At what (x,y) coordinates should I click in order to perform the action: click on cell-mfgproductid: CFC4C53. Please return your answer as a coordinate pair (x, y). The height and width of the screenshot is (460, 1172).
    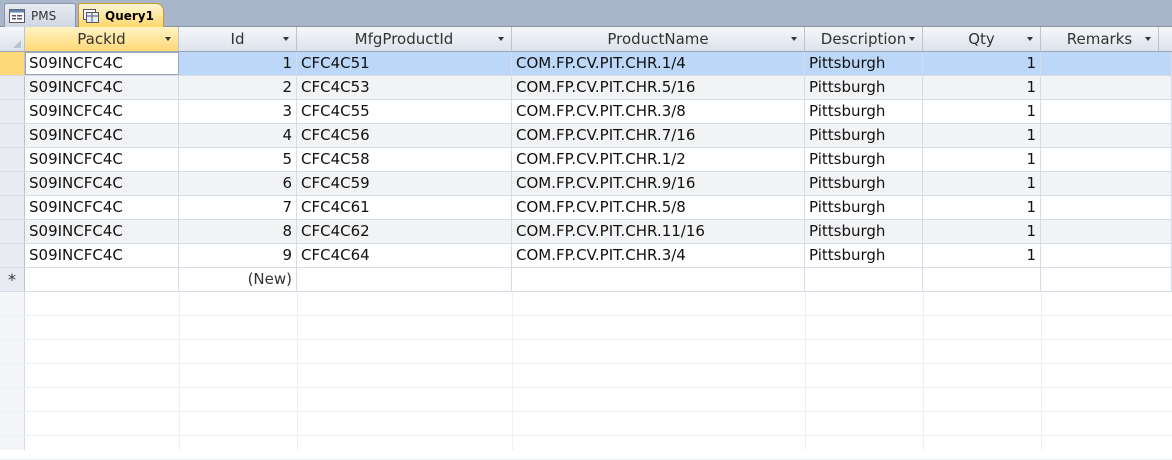
    Looking at the image, I should click on (404, 87).